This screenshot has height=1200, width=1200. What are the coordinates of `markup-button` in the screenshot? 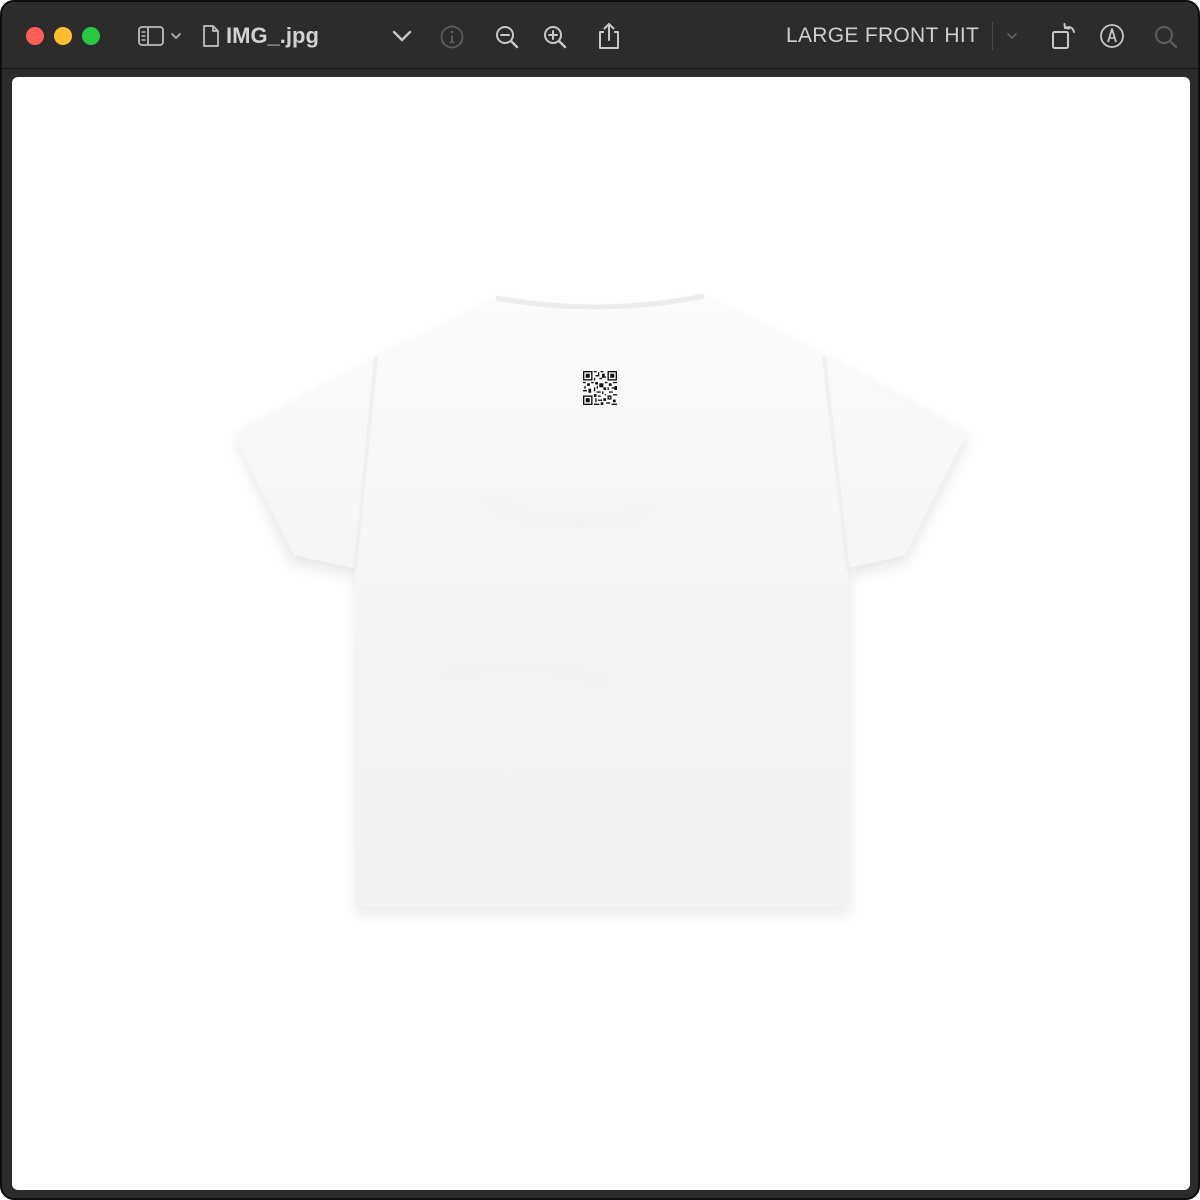 It's located at (1112, 36).